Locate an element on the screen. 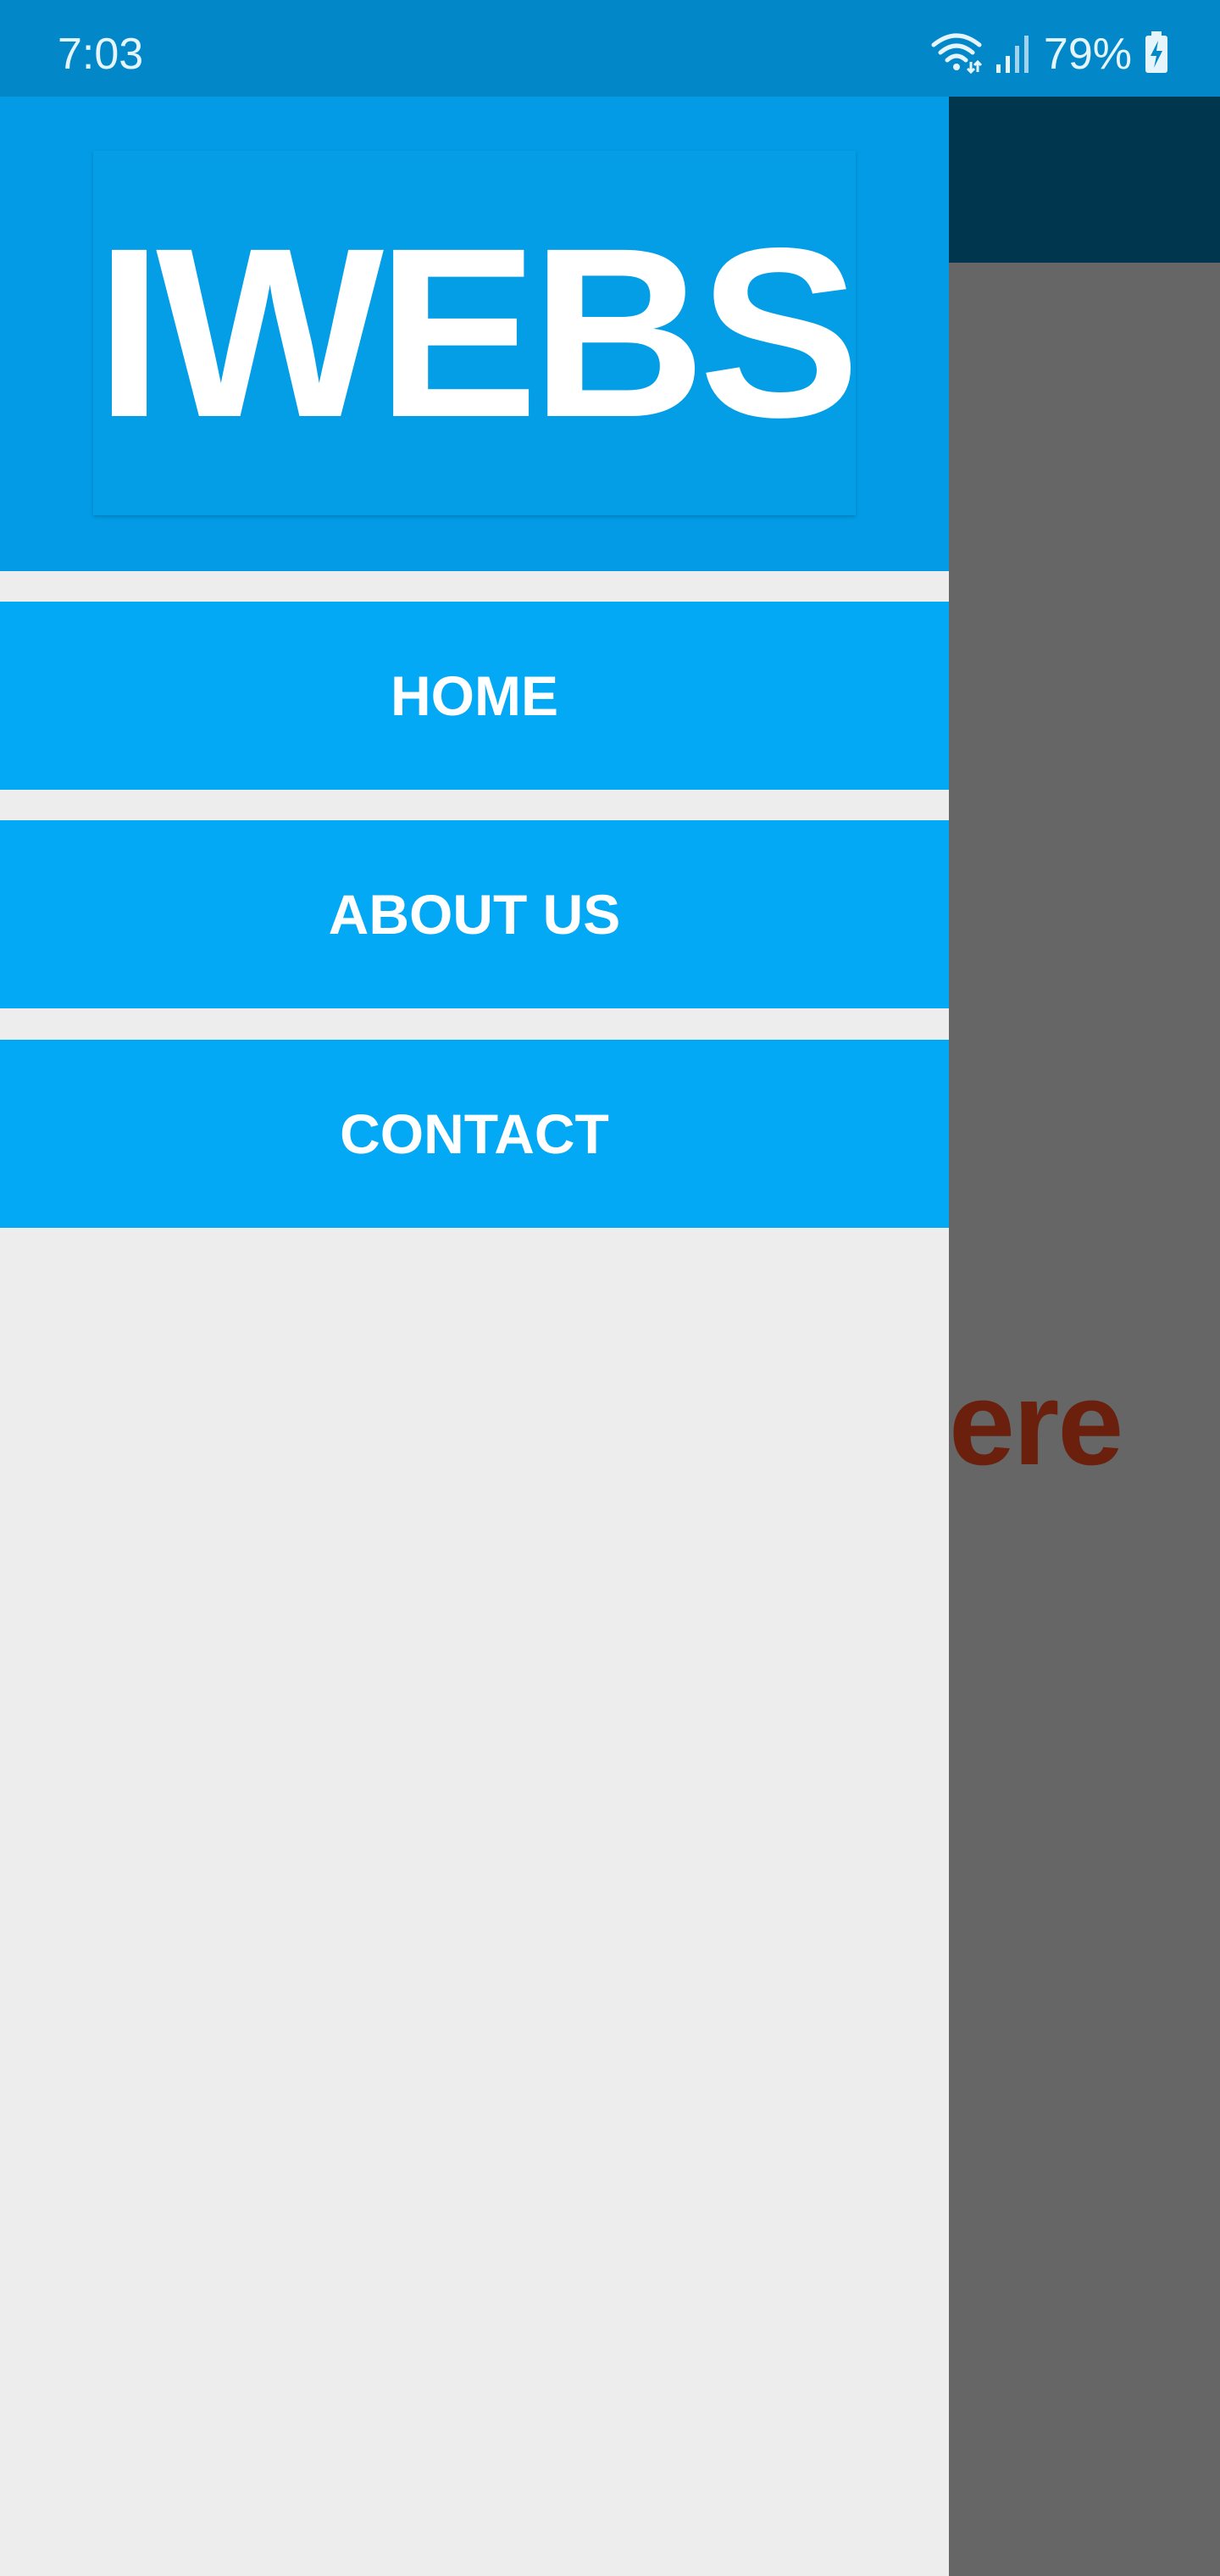 The image size is (1220, 2576). status-icons: 79% is located at coordinates (1049, 54).